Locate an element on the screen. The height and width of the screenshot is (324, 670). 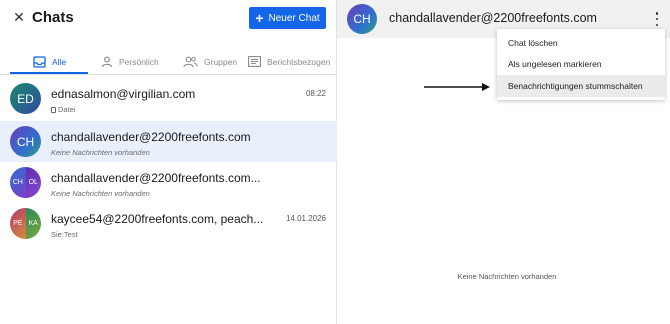
menu-item-mark-unread: Als ungelesen markieren is located at coordinates (581, 65).